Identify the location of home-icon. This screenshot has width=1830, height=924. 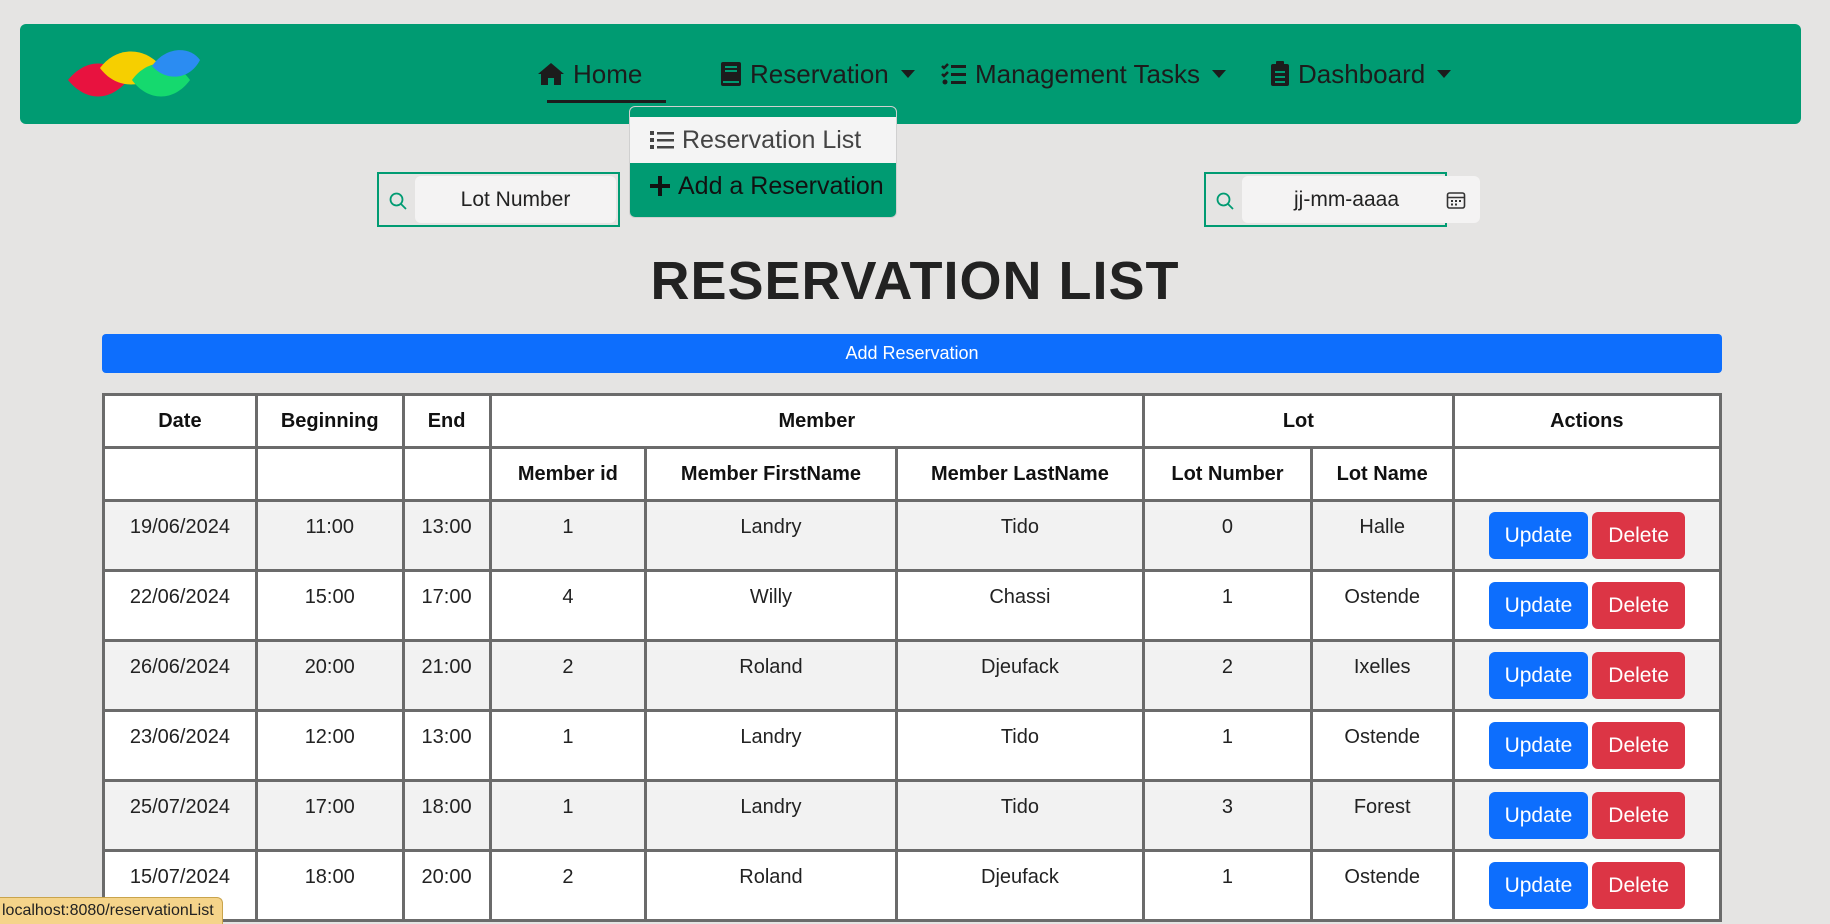
(551, 74).